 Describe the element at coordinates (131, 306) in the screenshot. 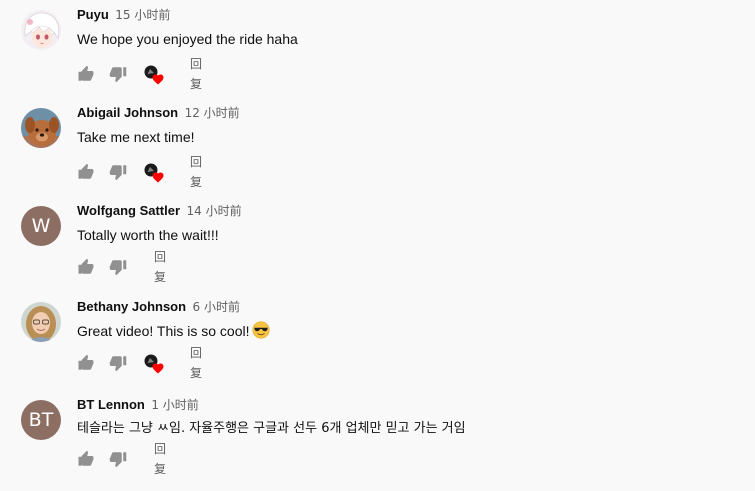

I see `author-name: Bethany Johnson` at that location.